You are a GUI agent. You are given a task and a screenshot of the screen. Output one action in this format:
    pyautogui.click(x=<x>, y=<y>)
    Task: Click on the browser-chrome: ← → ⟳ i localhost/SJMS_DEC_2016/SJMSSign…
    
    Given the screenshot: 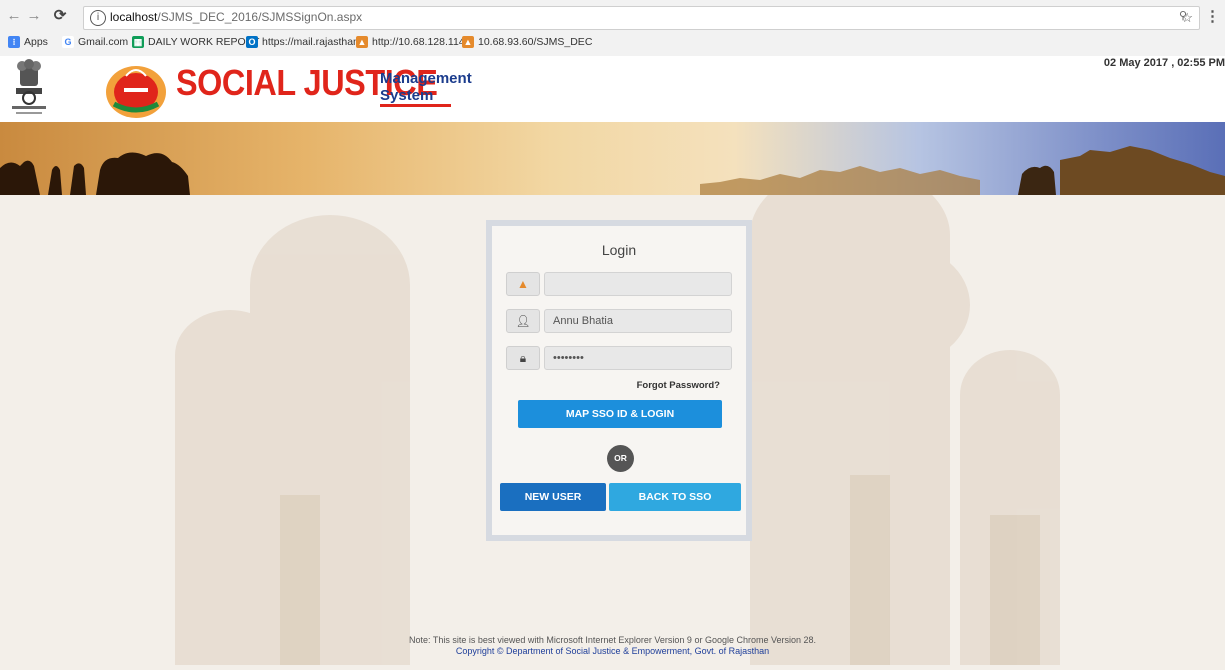 What is the action you would take?
    pyautogui.click(x=612, y=28)
    